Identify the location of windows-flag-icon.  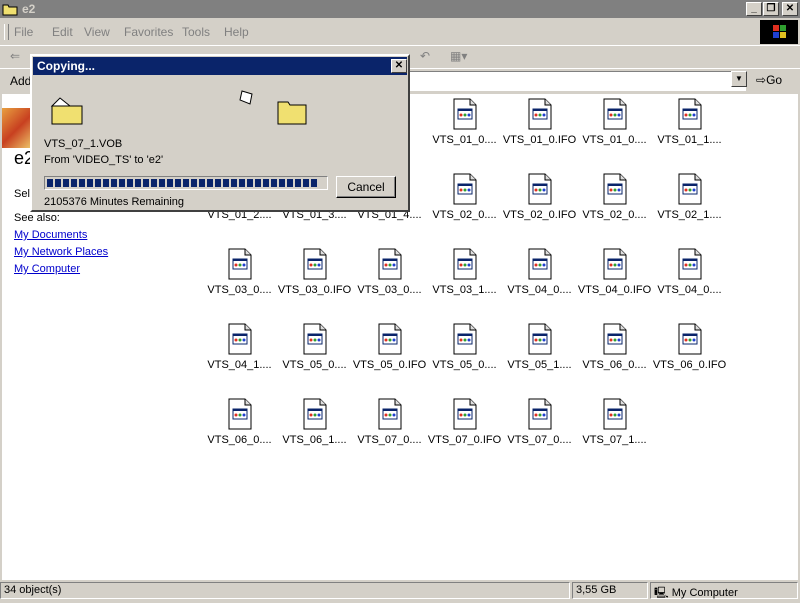
(779, 31).